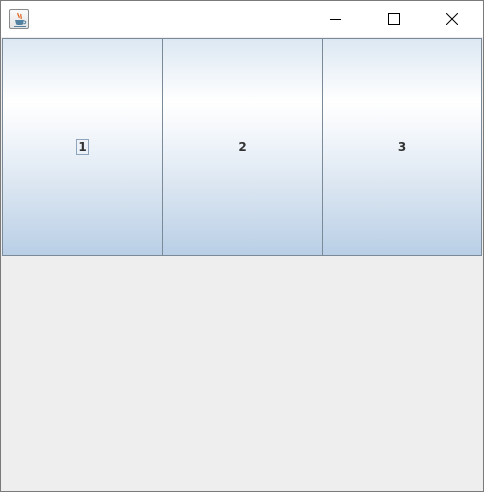 This screenshot has height=492, width=484. I want to click on button-2-label: 2, so click(242, 147).